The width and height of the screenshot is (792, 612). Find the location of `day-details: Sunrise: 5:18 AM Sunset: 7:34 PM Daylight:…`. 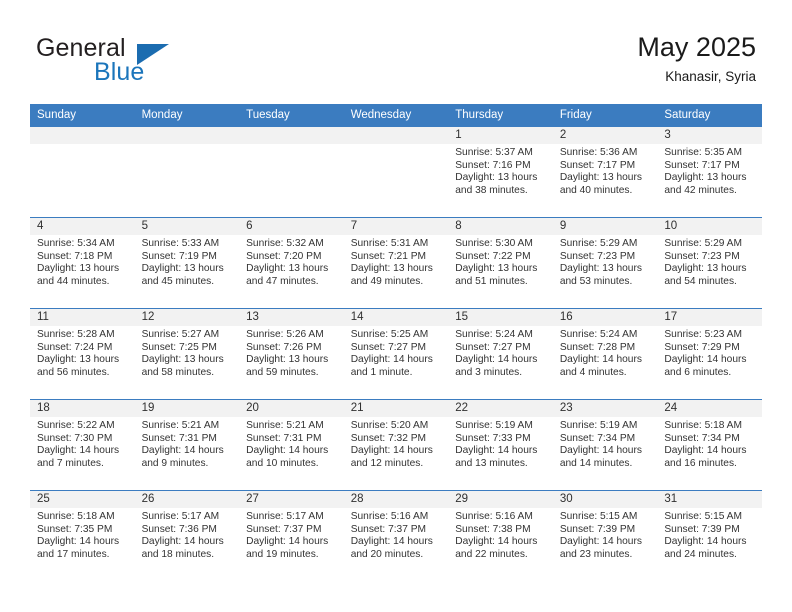

day-details: Sunrise: 5:18 AM Sunset: 7:34 PM Daylight:… is located at coordinates (709, 443).